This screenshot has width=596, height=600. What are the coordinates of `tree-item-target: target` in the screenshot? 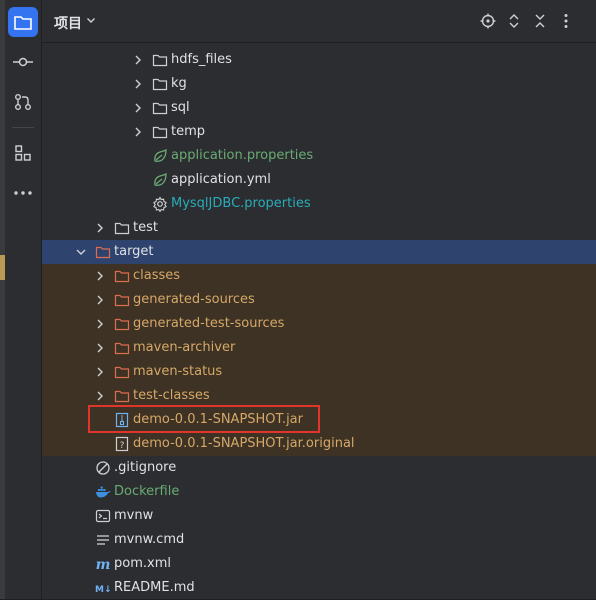 It's located at (319, 252).